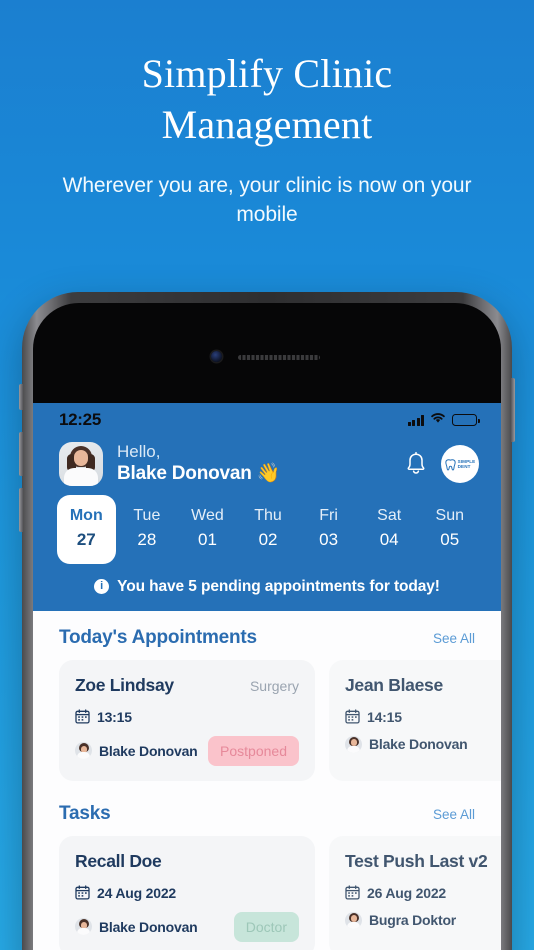 The width and height of the screenshot is (534, 950). Describe the element at coordinates (207, 539) in the screenshot. I see `day-number: 01` at that location.